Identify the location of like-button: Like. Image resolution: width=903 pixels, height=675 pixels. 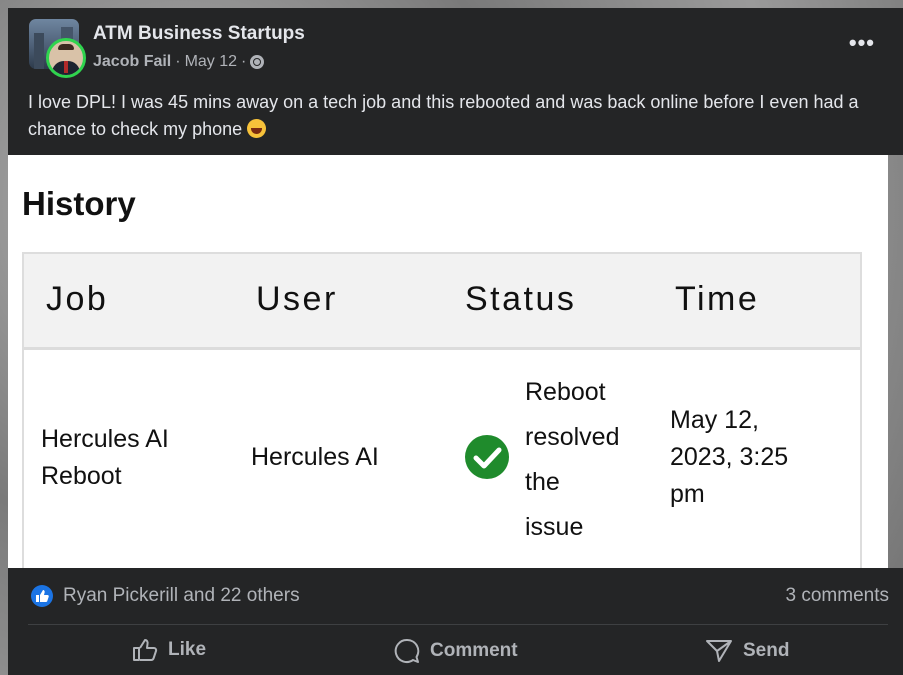
(169, 650).